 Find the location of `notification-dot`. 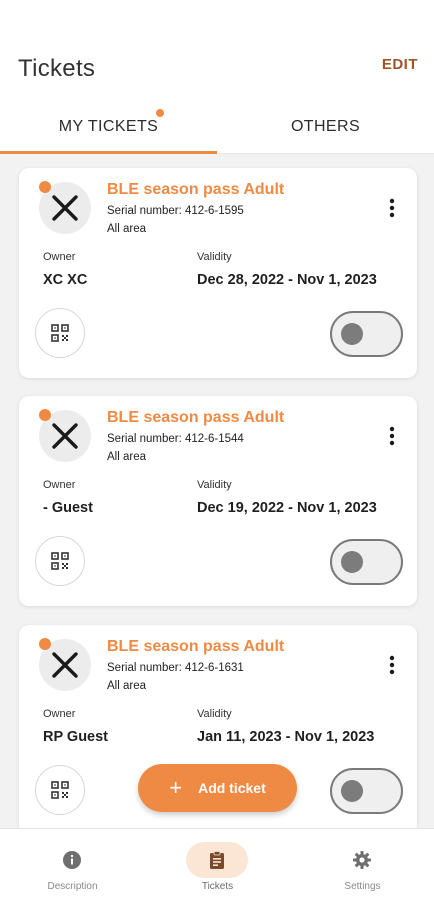

notification-dot is located at coordinates (160, 113).